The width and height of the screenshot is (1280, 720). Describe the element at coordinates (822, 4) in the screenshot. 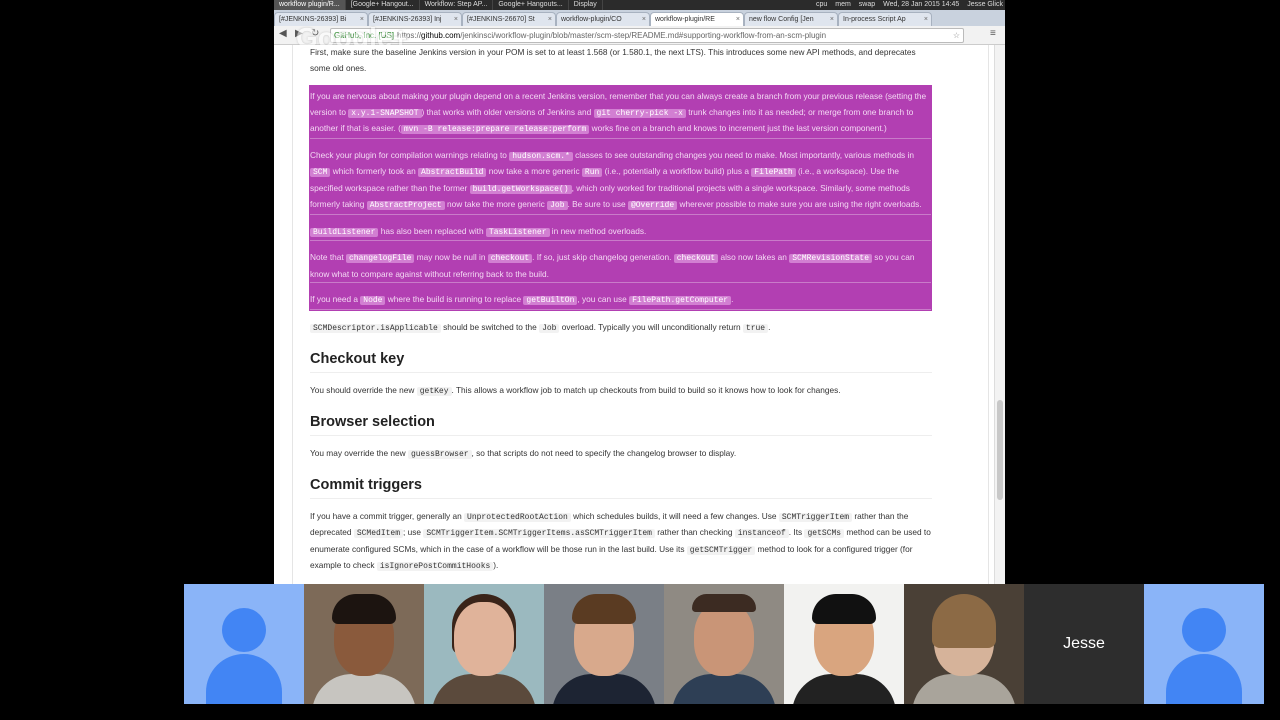

I see `cpu-monitor: cpu` at that location.